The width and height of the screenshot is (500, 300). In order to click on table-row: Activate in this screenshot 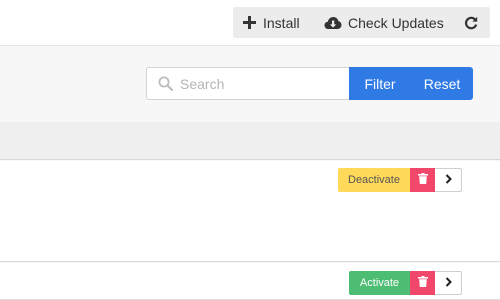, I will do `click(250, 281)`.